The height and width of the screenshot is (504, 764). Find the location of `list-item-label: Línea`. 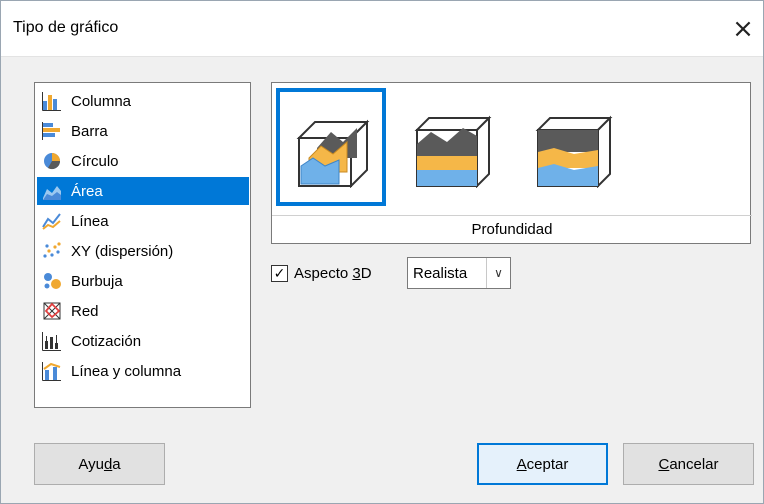

list-item-label: Línea is located at coordinates (90, 221).